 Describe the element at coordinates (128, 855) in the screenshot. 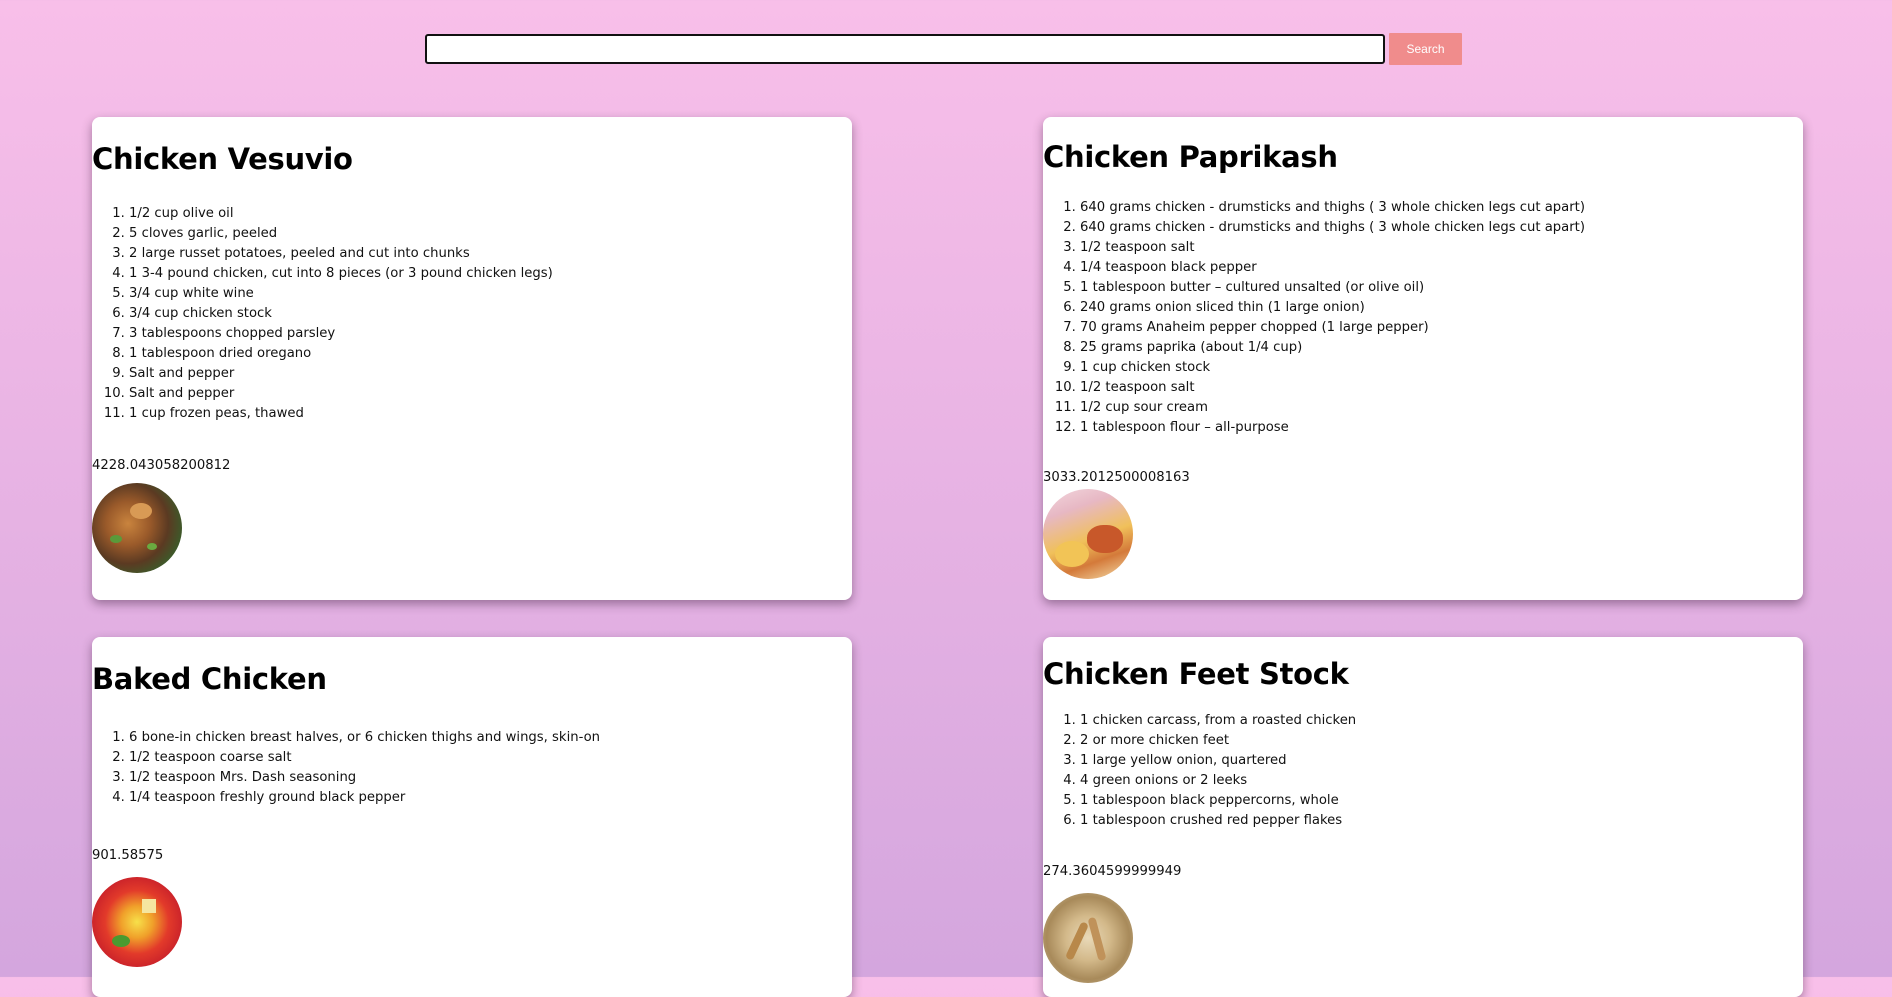

I see `calories-value: 901.58575` at that location.